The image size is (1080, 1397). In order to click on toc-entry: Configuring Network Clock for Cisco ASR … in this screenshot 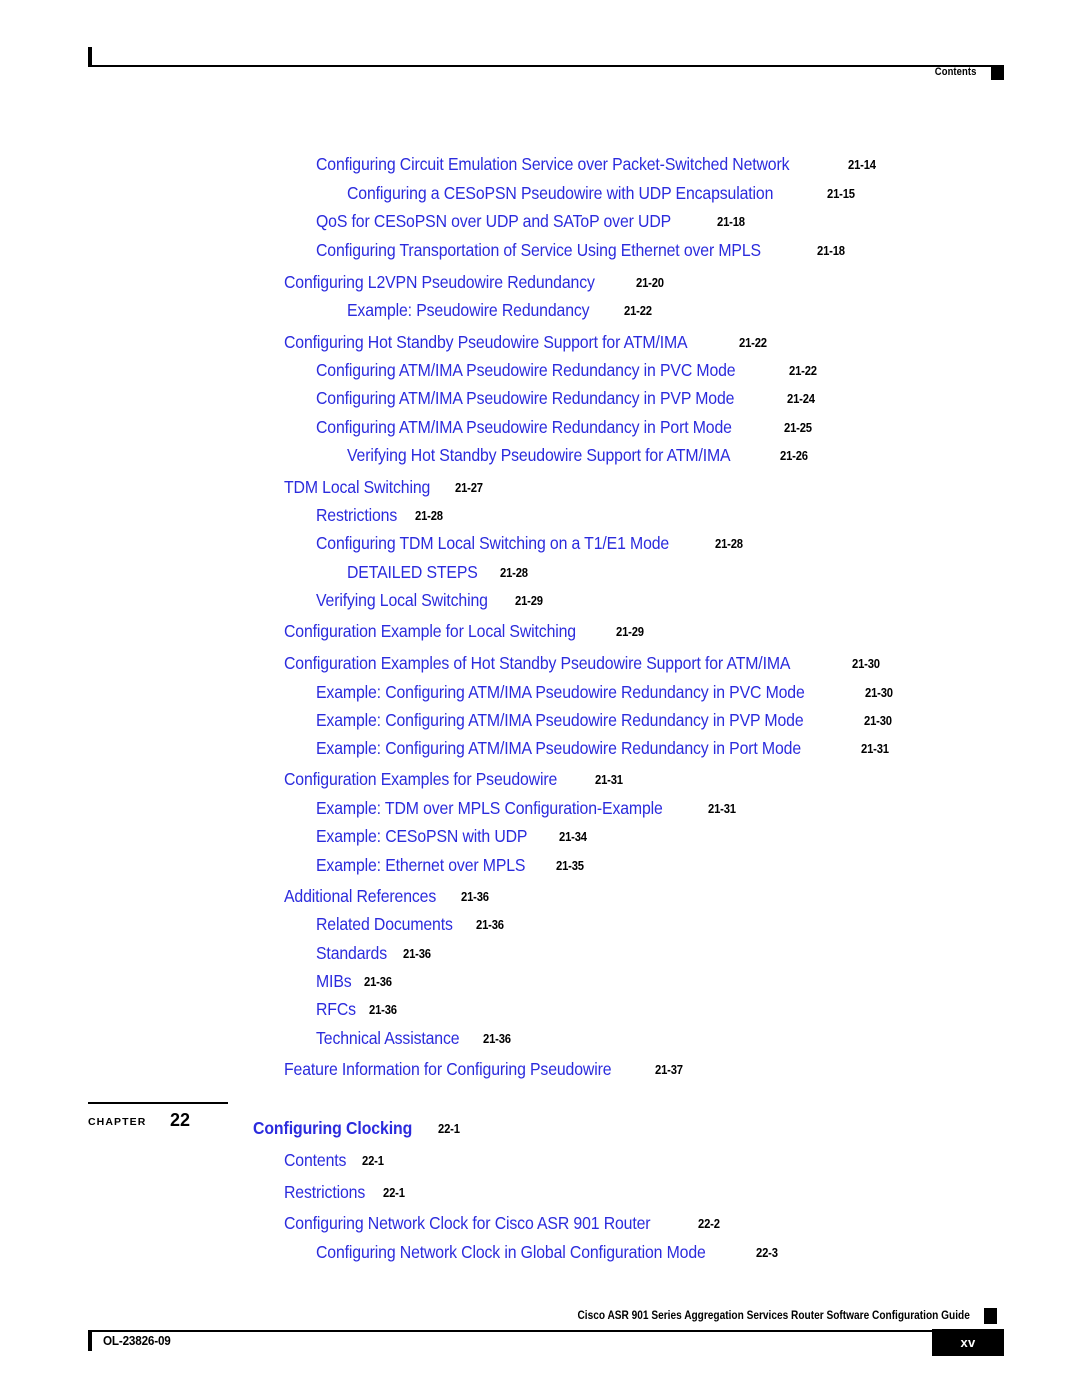, I will do `click(503, 1223)`.